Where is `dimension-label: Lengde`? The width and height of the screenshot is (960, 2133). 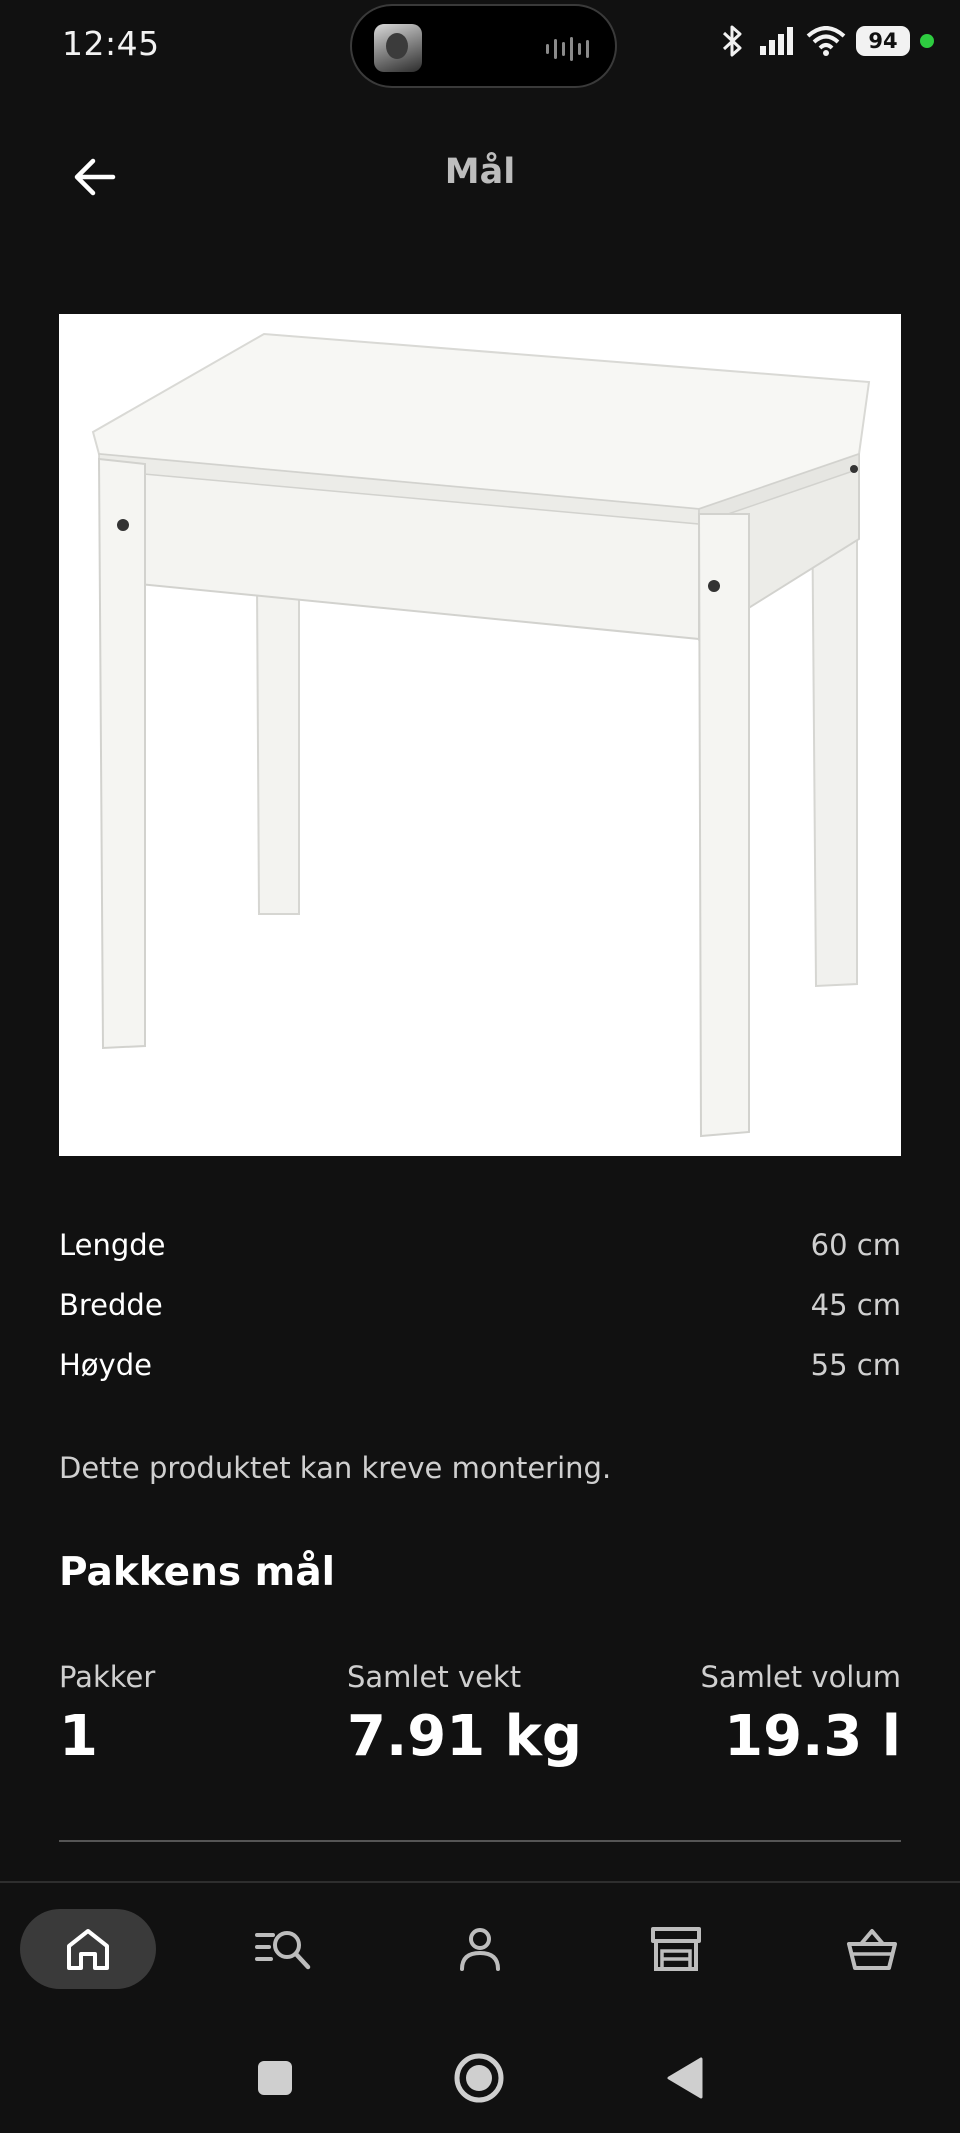 dimension-label: Lengde is located at coordinates (112, 1245).